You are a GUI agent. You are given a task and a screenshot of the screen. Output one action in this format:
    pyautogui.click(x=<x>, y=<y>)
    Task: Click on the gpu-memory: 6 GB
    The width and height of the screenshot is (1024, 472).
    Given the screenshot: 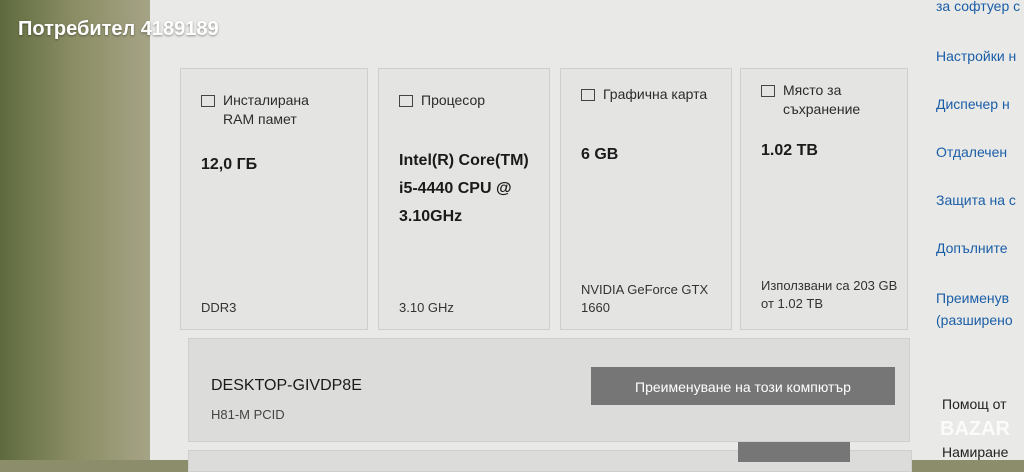 What is the action you would take?
    pyautogui.click(x=600, y=154)
    